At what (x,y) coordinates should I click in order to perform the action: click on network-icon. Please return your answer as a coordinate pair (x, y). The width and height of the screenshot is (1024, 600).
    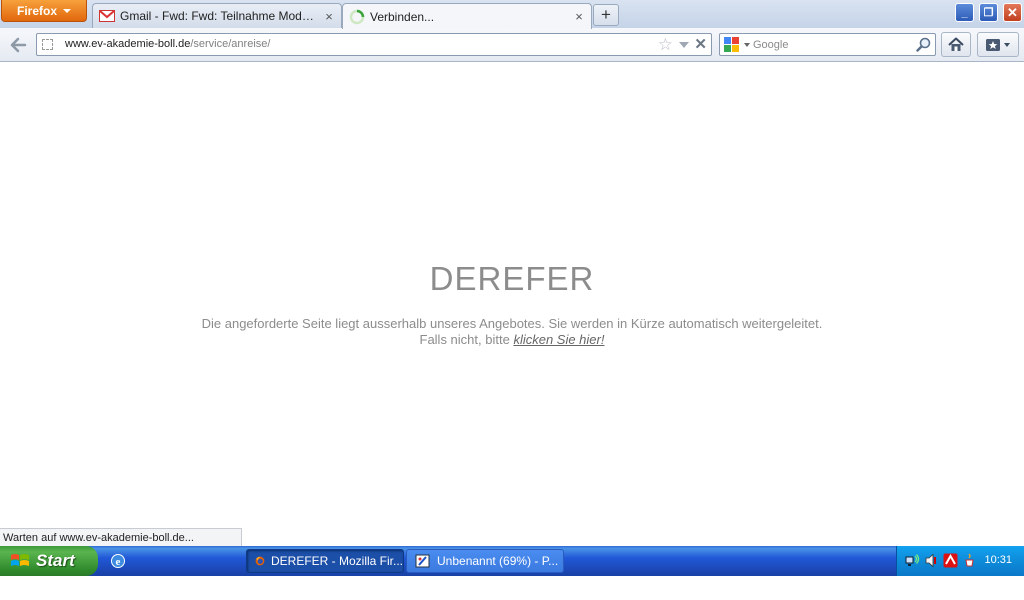
    Looking at the image, I should click on (912, 560).